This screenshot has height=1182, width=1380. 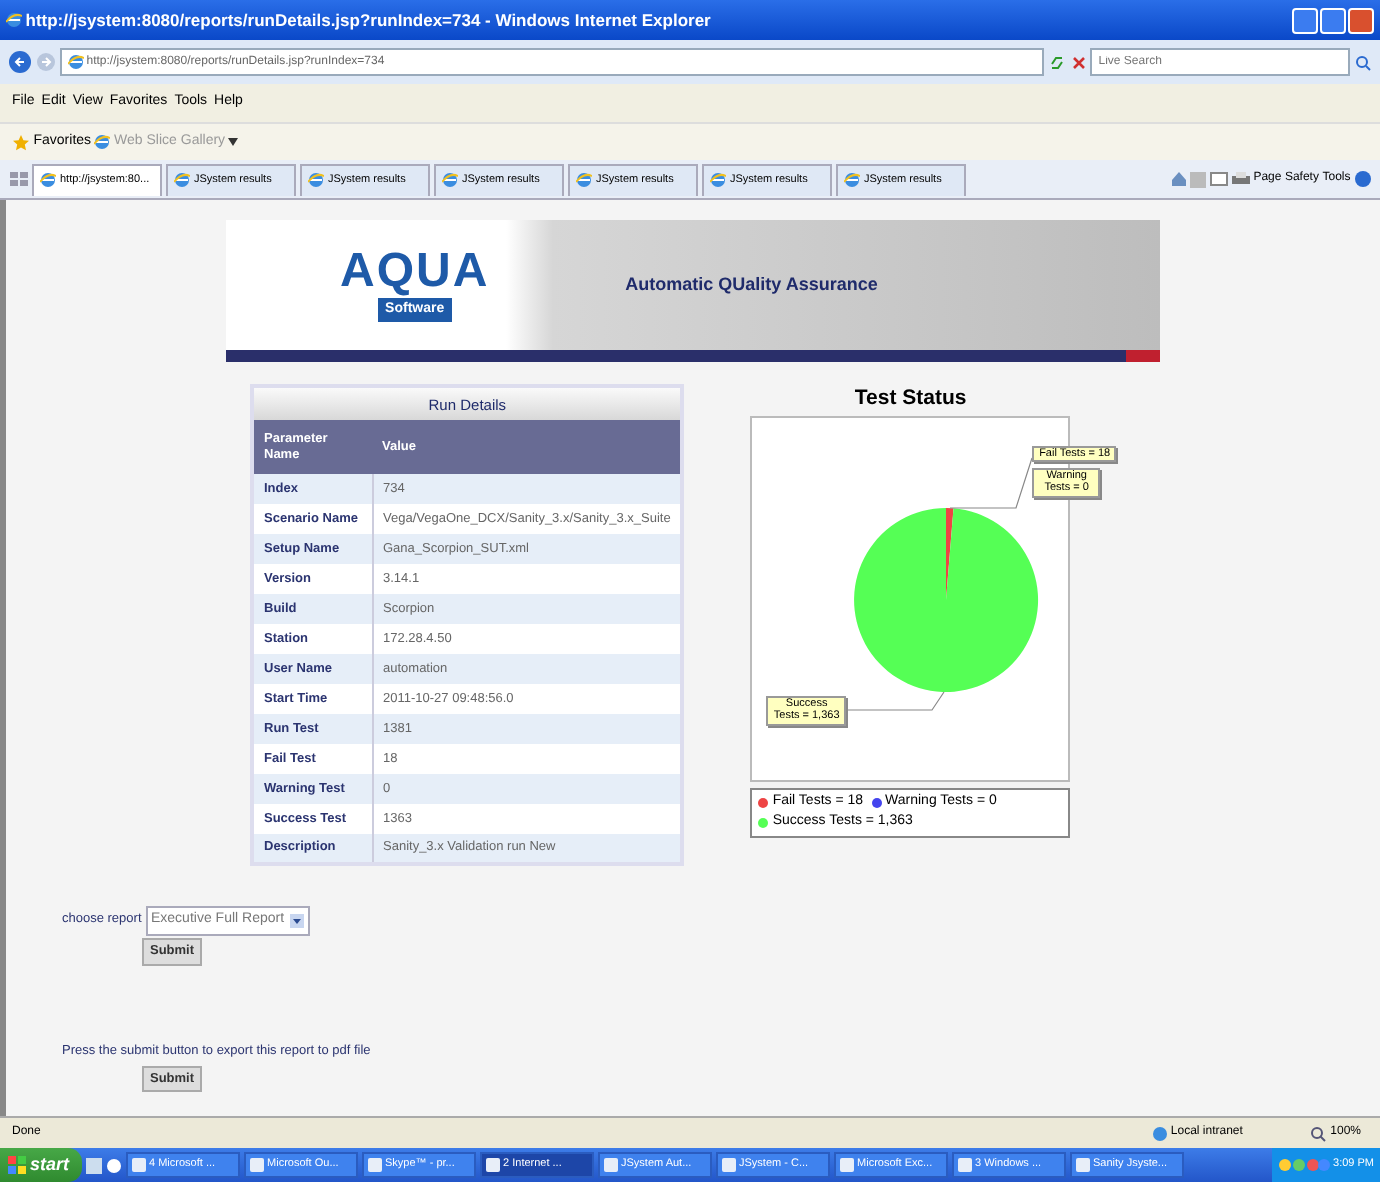 I want to click on restore-button, so click(x=1333, y=20).